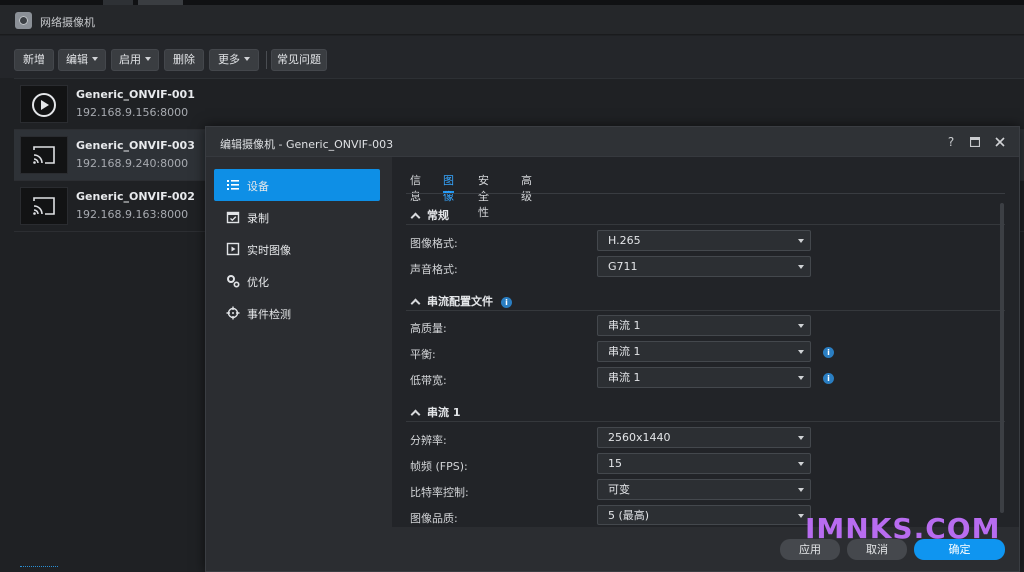 The image size is (1024, 572). What do you see at coordinates (269, 314) in the screenshot?
I see `nav-label: 事件检测` at bounding box center [269, 314].